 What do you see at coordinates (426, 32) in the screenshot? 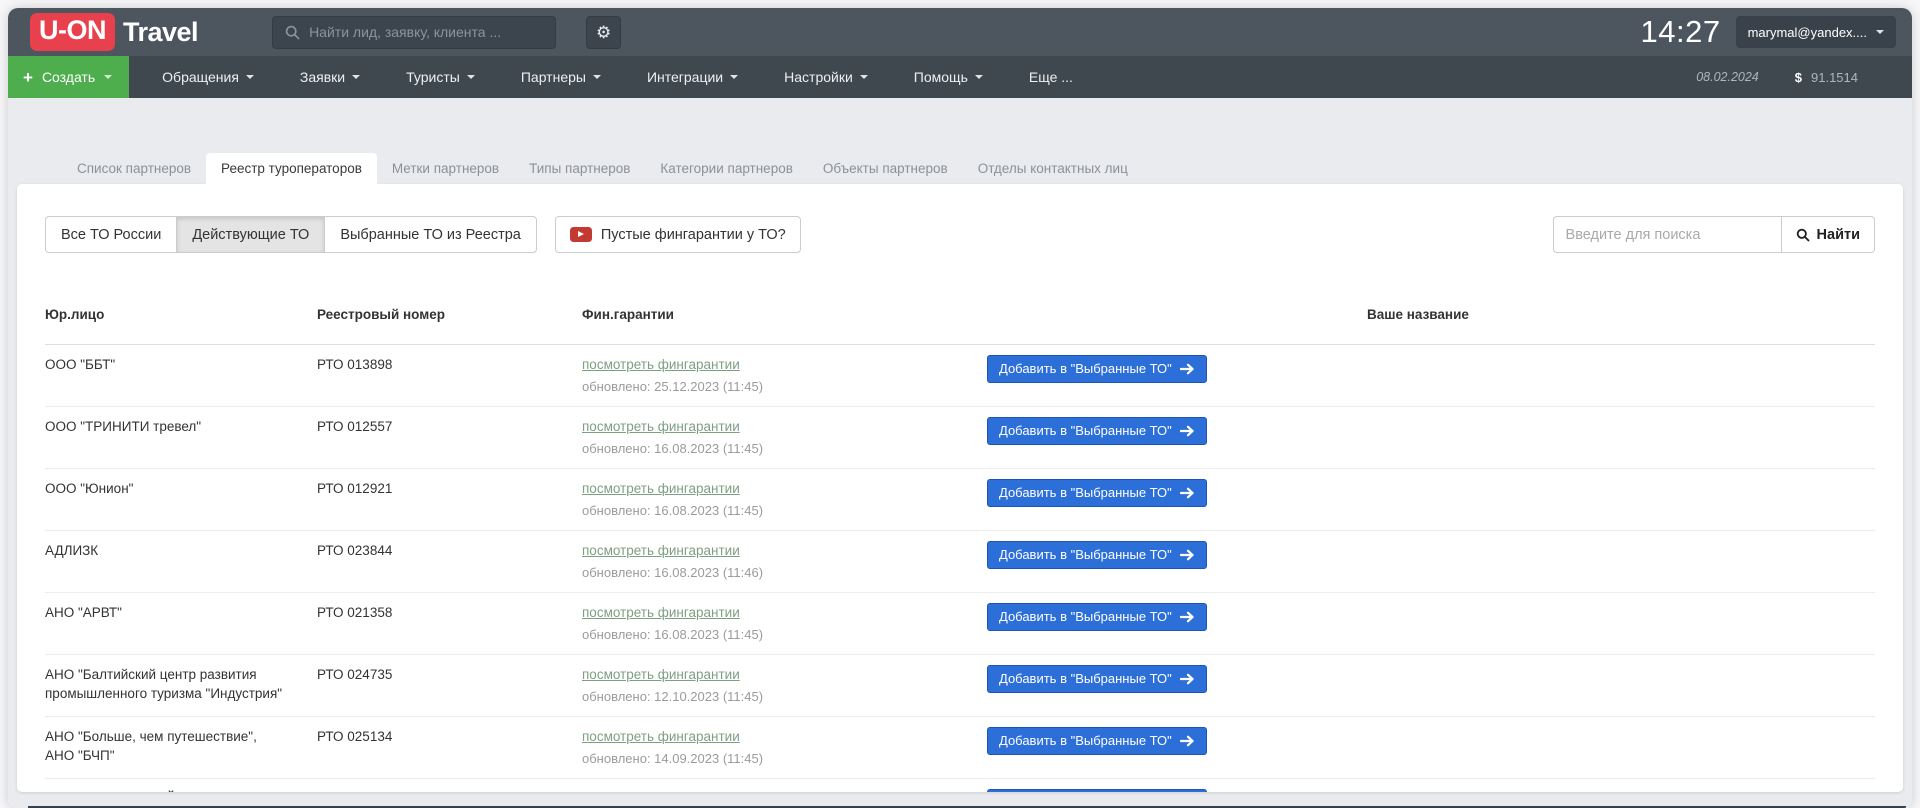
I see `global-search-input` at bounding box center [426, 32].